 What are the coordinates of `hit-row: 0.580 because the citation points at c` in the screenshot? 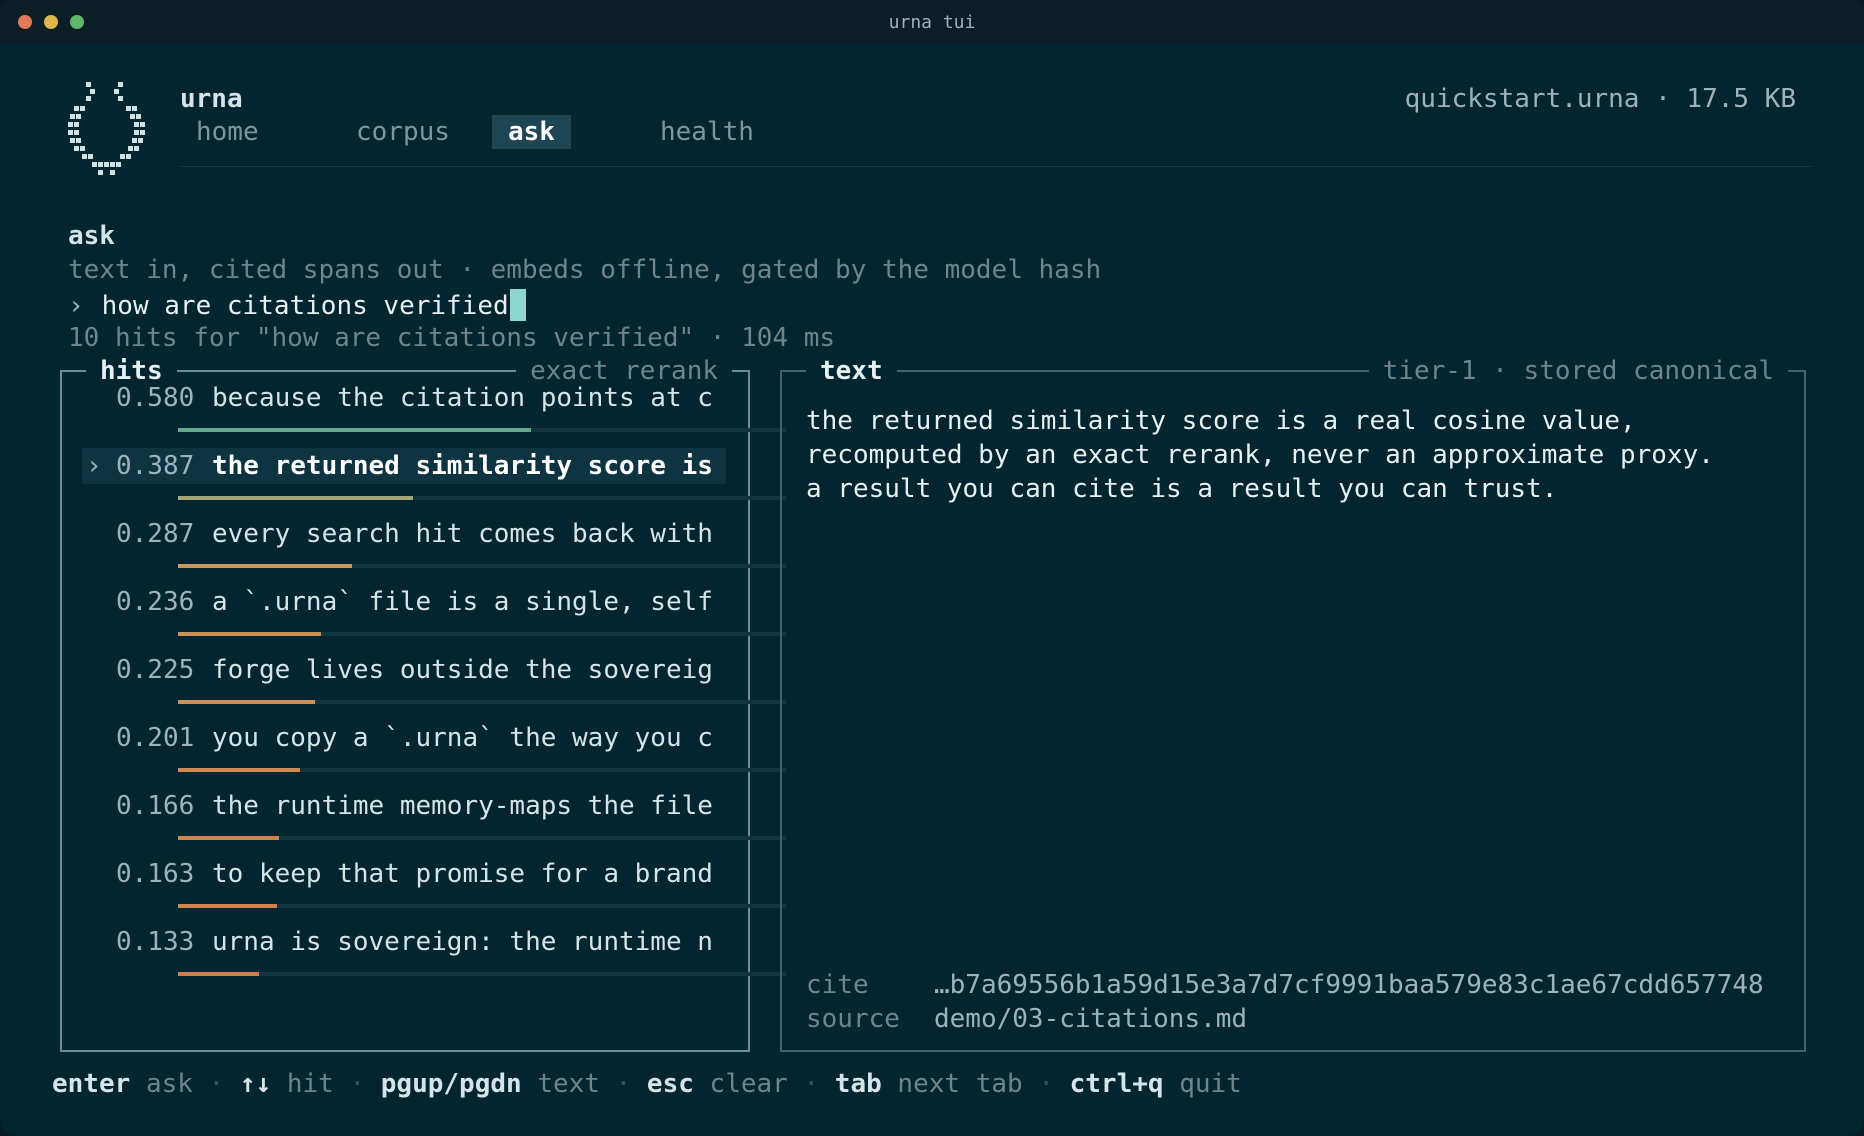 It's located at (404, 398).